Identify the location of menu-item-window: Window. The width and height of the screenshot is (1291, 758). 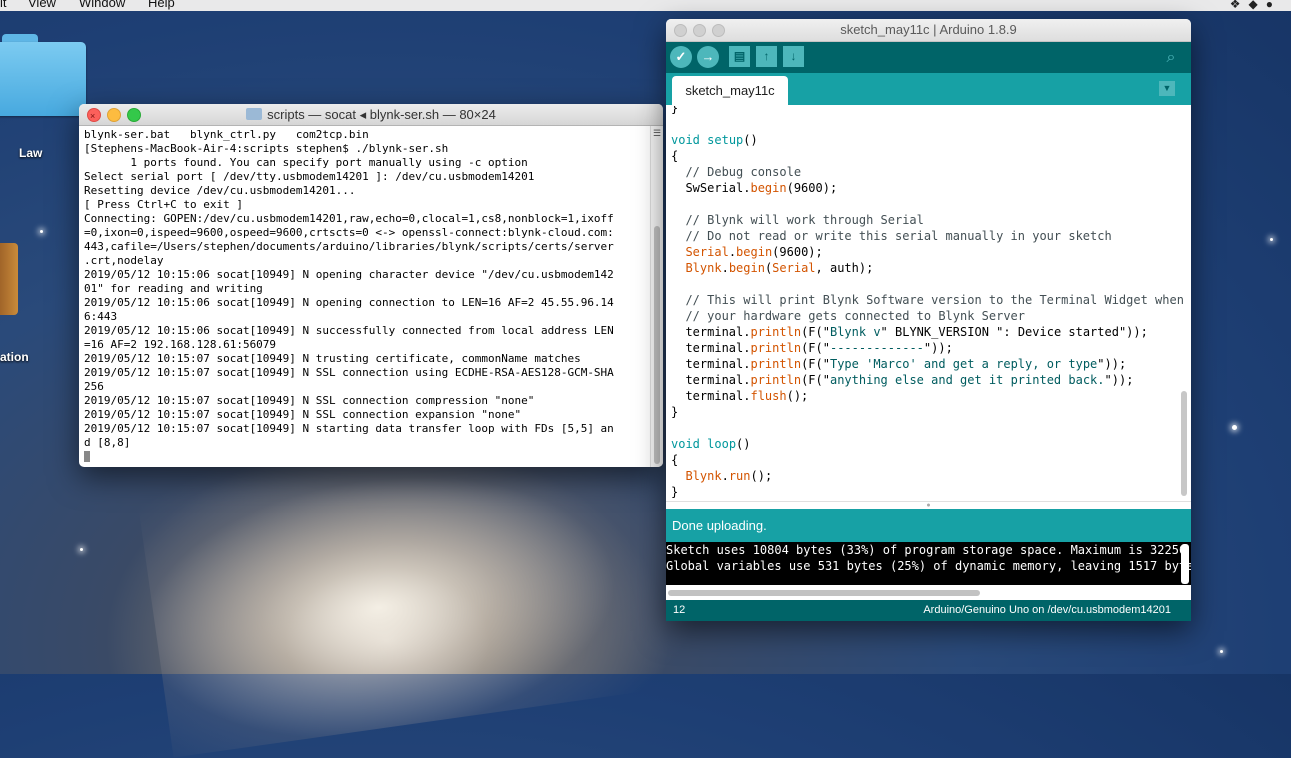
(102, 5).